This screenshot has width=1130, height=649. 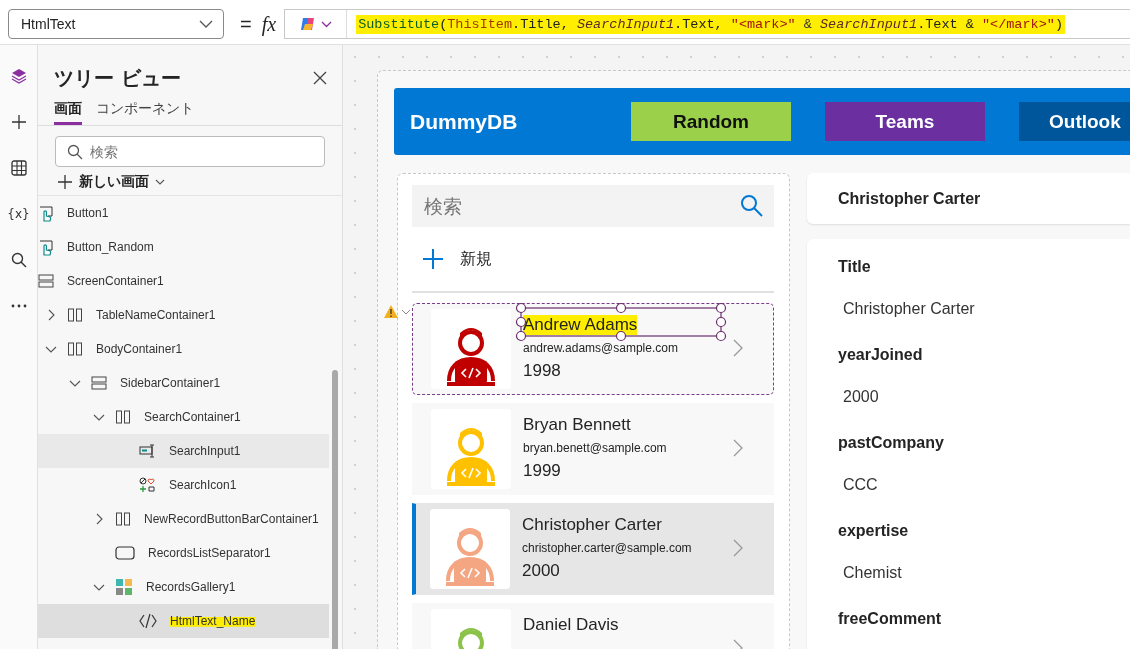 I want to click on nav-button: Random, so click(x=711, y=121).